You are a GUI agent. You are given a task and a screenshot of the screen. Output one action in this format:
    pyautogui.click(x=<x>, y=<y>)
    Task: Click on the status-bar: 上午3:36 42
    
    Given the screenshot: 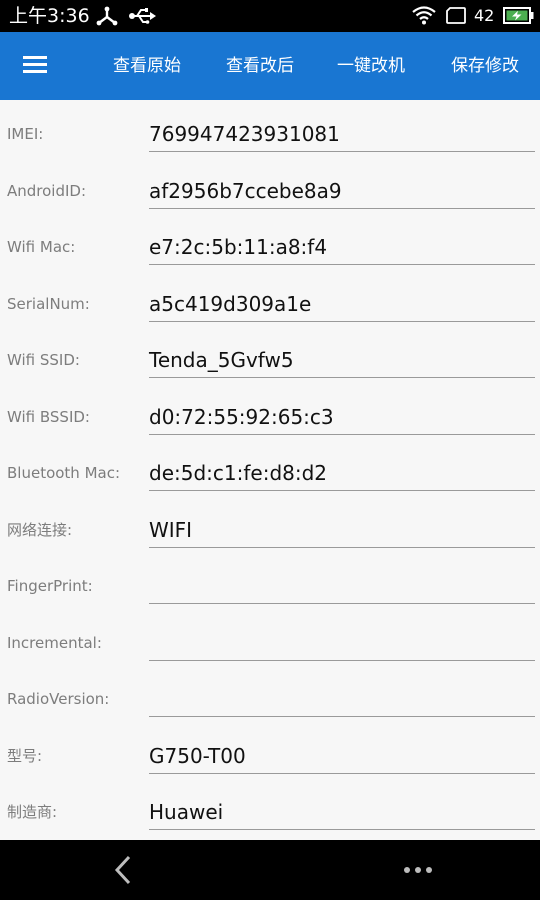 What is the action you would take?
    pyautogui.click(x=270, y=16)
    